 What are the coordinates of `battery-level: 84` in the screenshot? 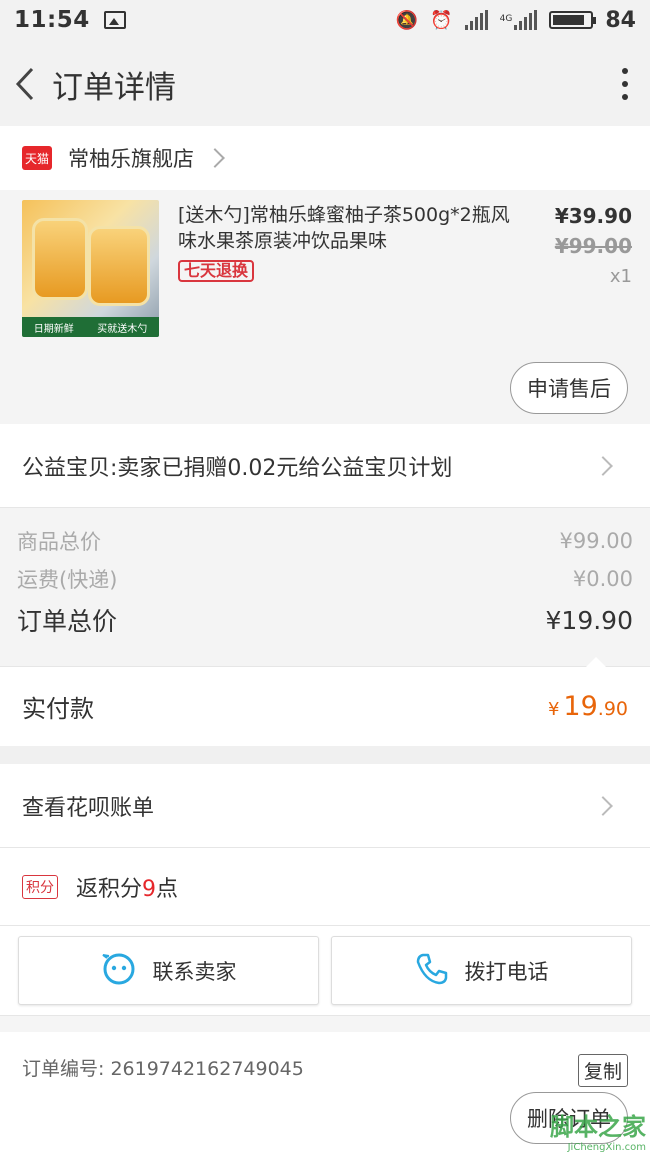 It's located at (620, 20).